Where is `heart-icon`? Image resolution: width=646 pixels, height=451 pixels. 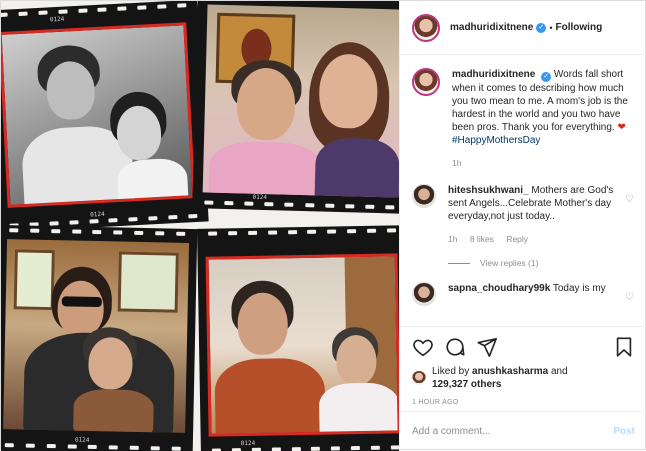 heart-icon is located at coordinates (423, 347).